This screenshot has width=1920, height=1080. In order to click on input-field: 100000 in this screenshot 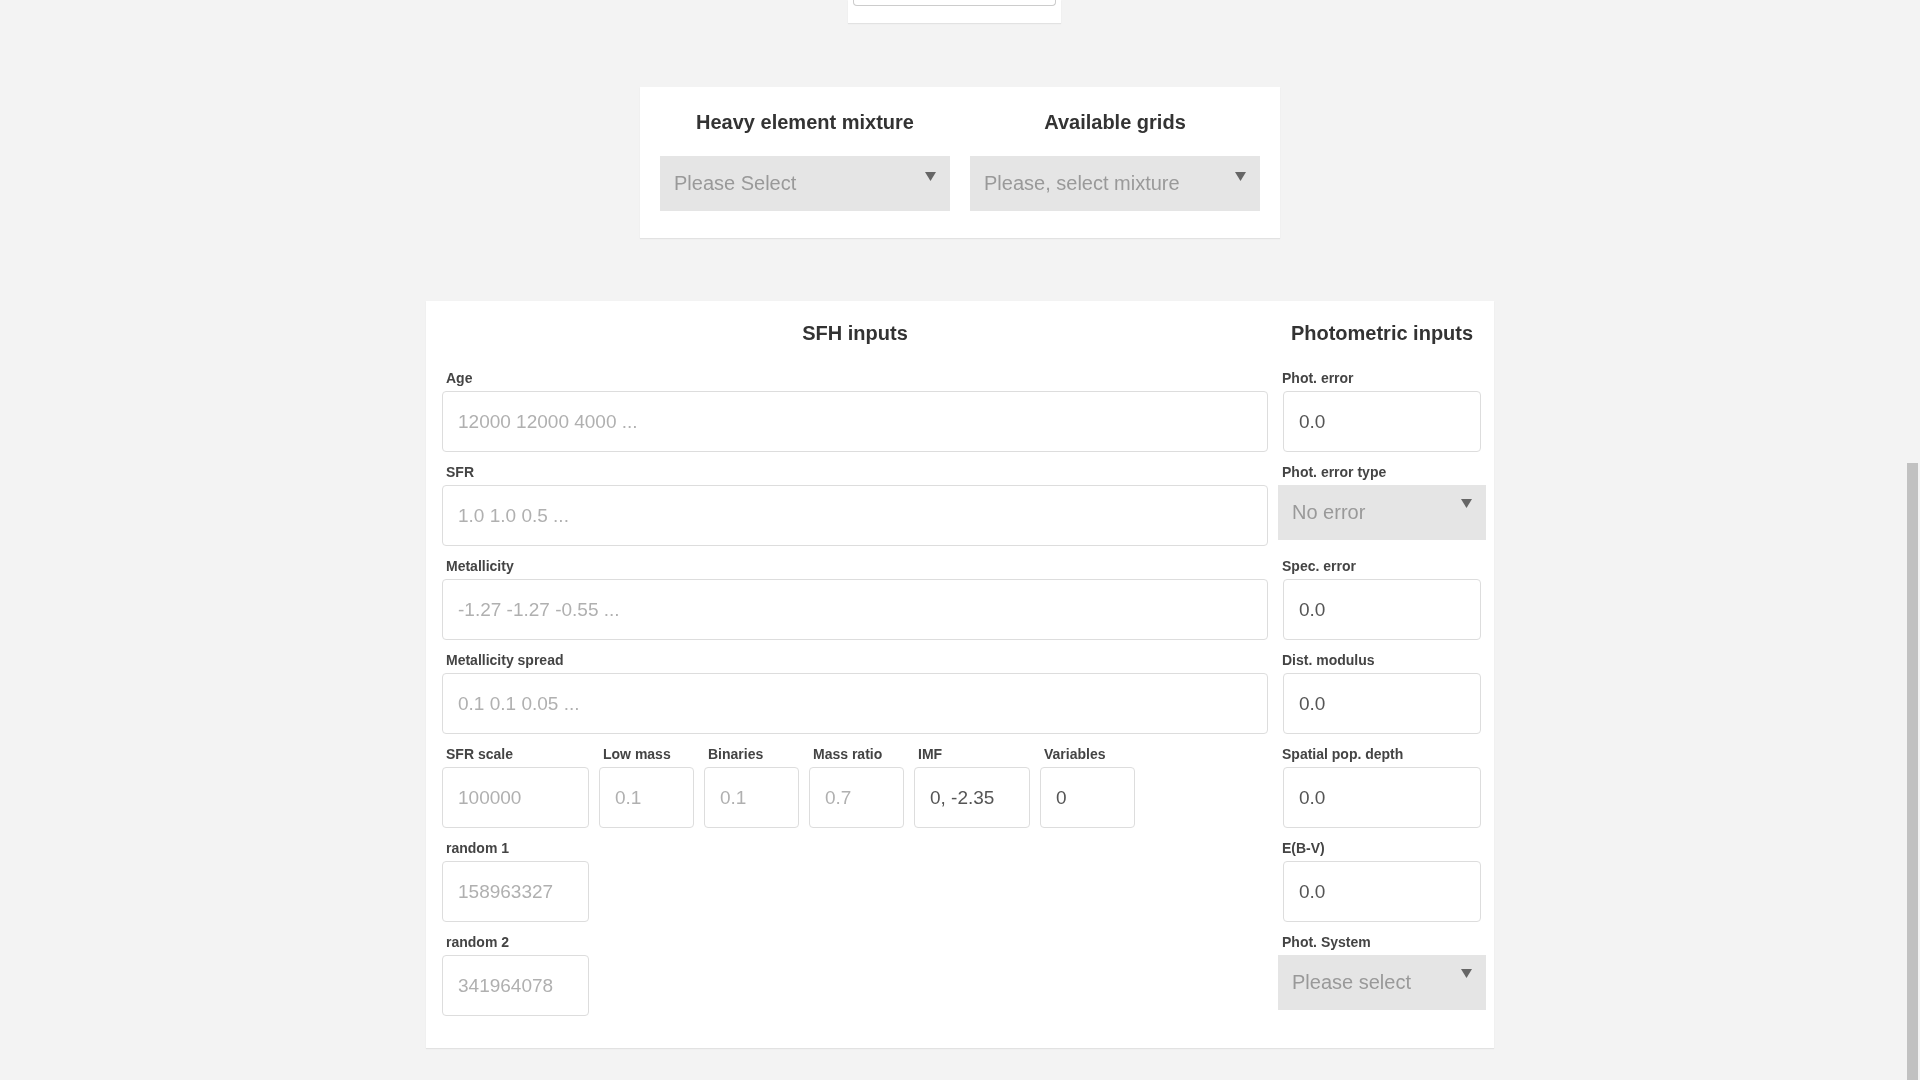, I will do `click(515, 797)`.